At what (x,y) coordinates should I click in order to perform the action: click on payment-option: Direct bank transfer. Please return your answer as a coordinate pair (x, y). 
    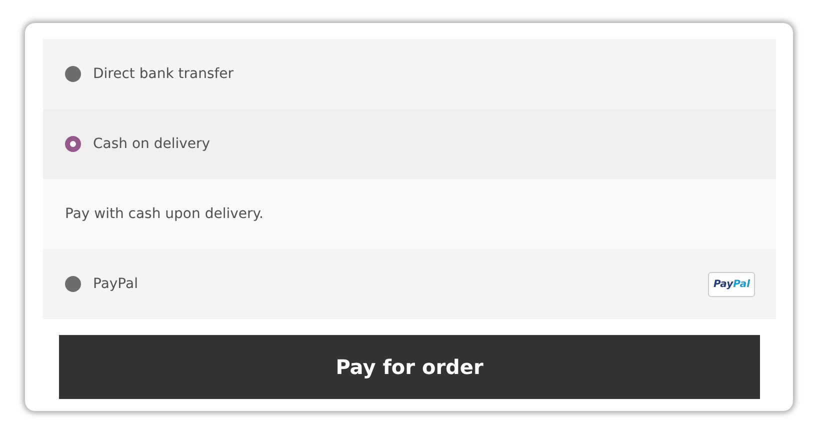
    Looking at the image, I should click on (409, 74).